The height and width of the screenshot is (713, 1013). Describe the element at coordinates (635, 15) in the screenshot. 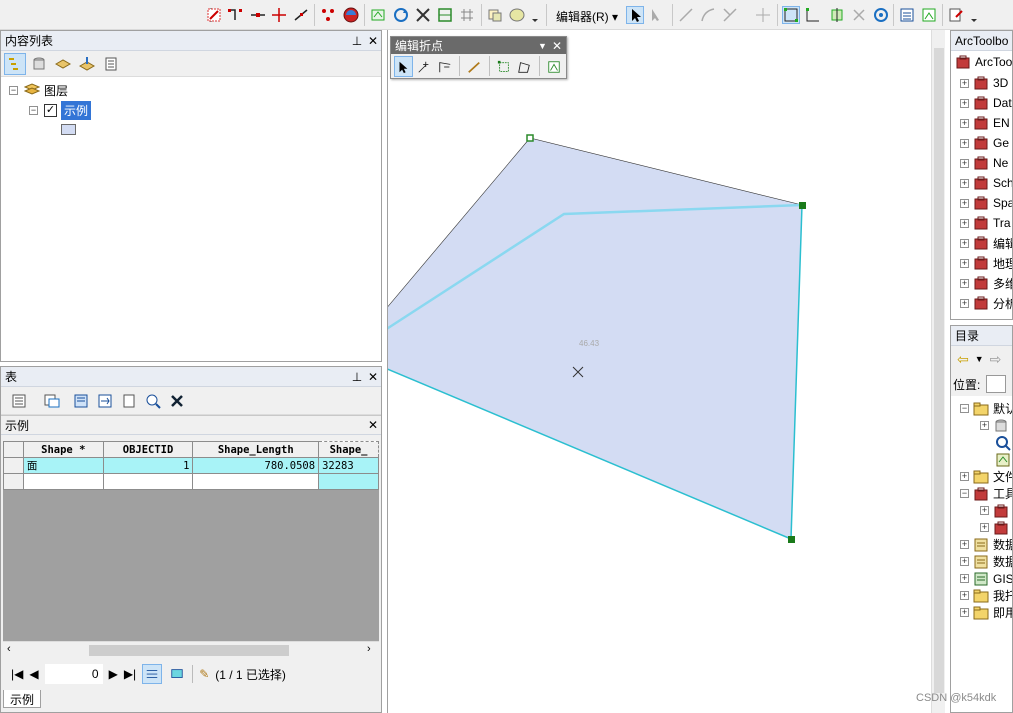

I see `edit-tool-icon` at that location.